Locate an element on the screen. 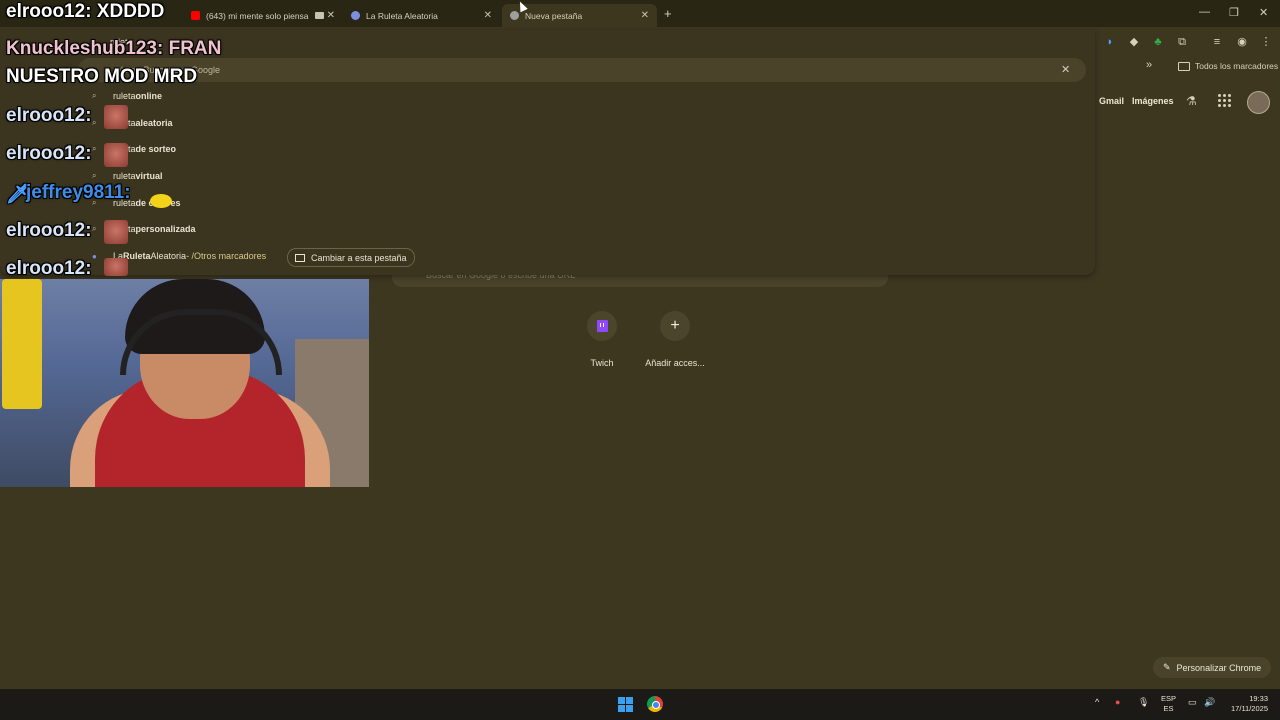  youtube-icon is located at coordinates (195, 15).